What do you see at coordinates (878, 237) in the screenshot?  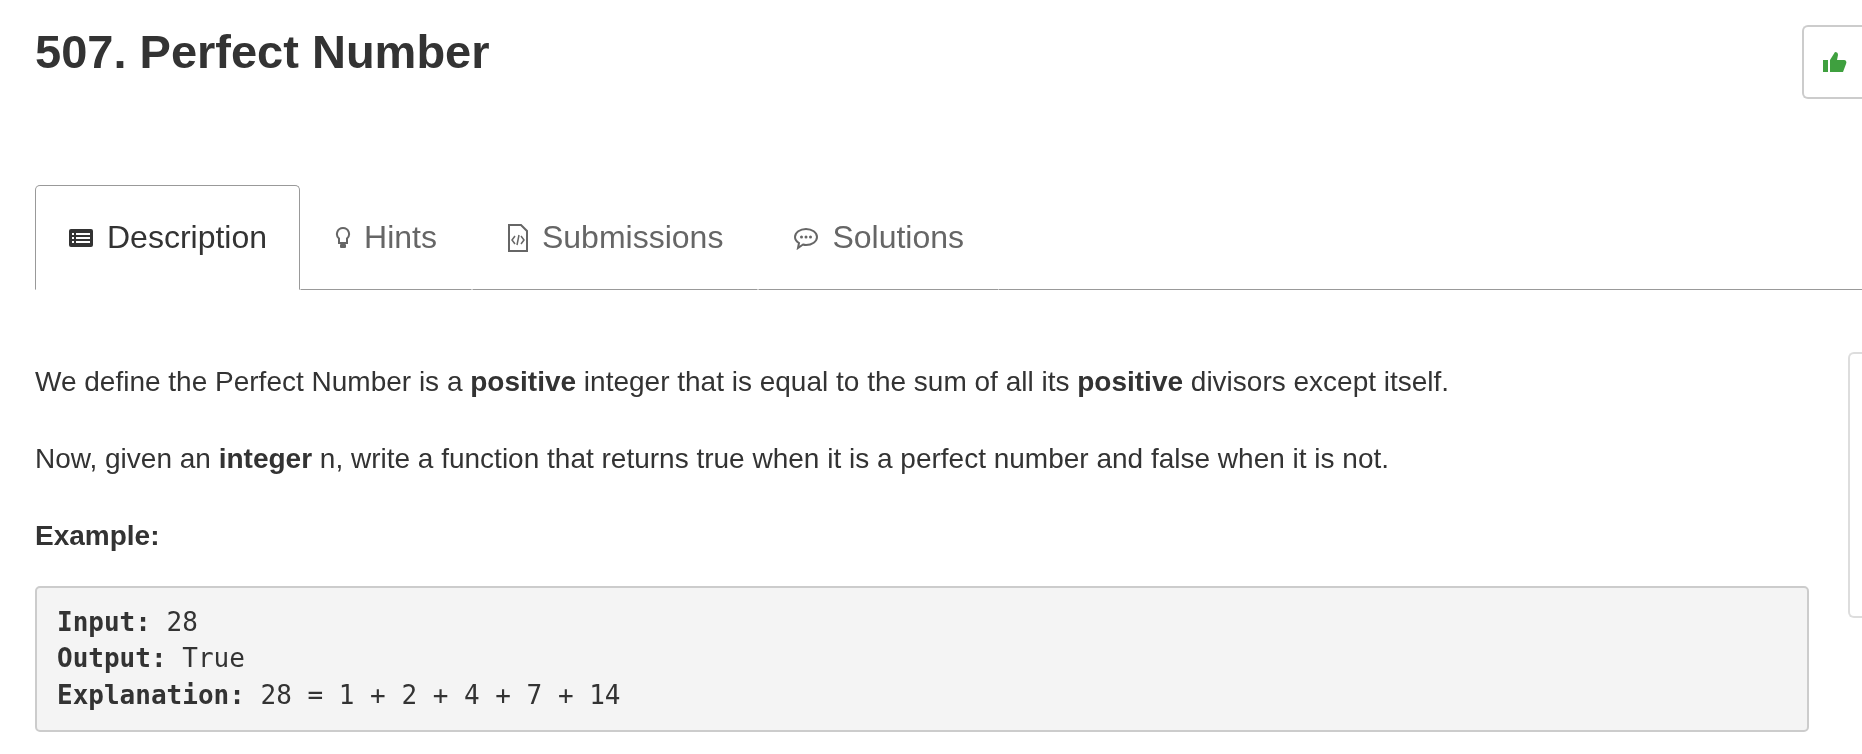 I see `tab: Solutions` at bounding box center [878, 237].